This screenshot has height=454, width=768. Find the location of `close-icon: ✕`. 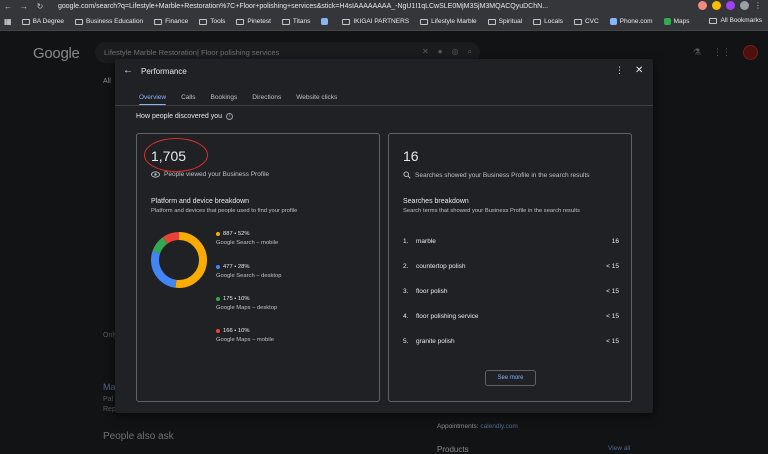

close-icon: ✕ is located at coordinates (639, 70).